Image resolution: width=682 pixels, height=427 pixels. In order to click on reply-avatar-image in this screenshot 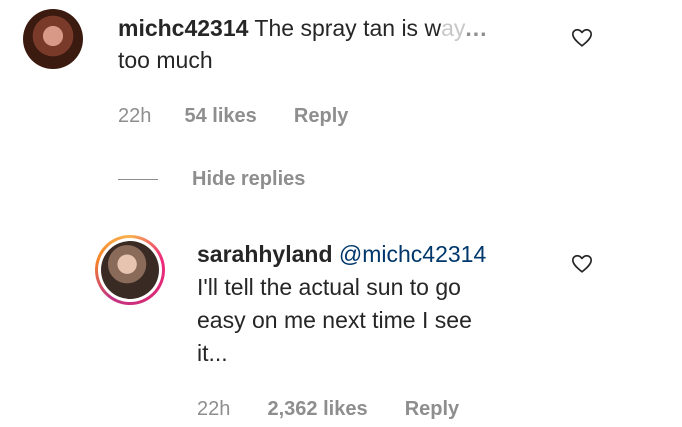, I will do `click(130, 270)`.